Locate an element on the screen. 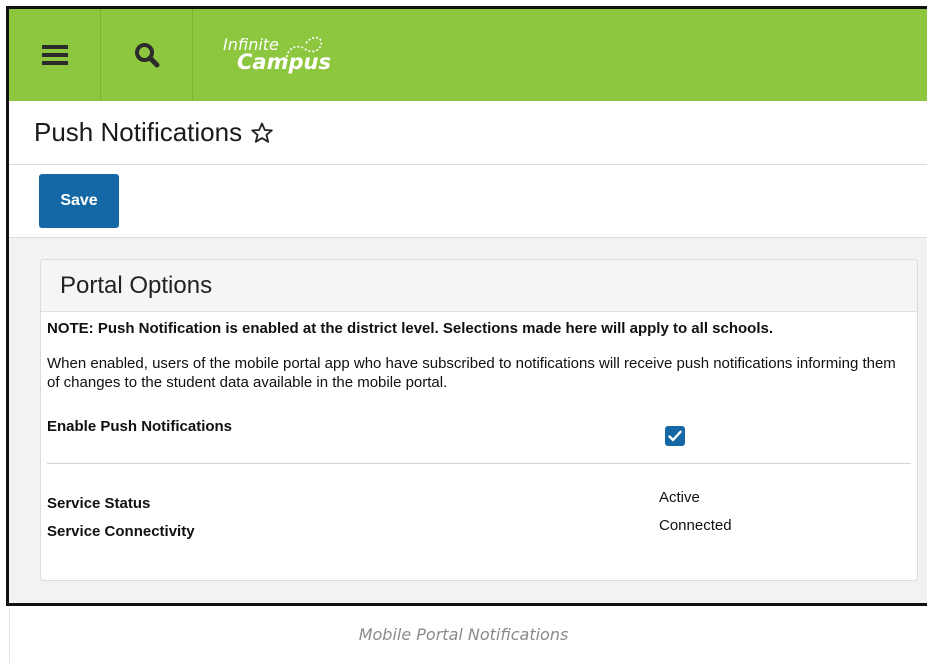  image-caption: Mobile Portal Notifications is located at coordinates (463, 634).